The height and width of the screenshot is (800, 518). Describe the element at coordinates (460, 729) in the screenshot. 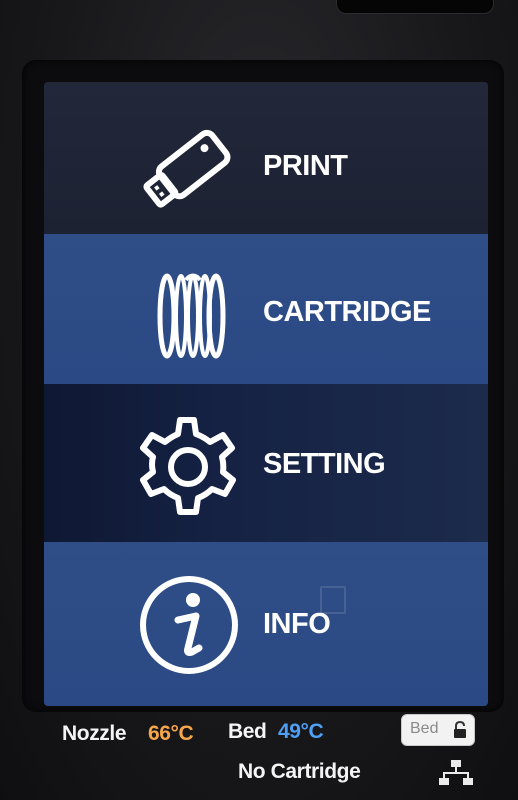

I see `unlock-icon` at that location.